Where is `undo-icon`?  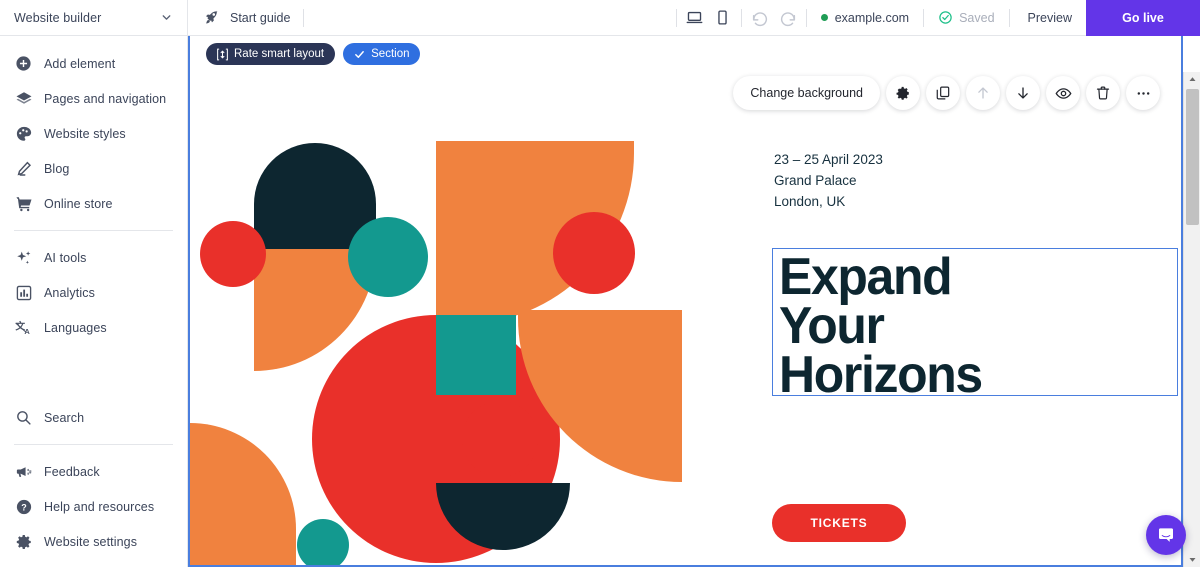 undo-icon is located at coordinates (760, 18).